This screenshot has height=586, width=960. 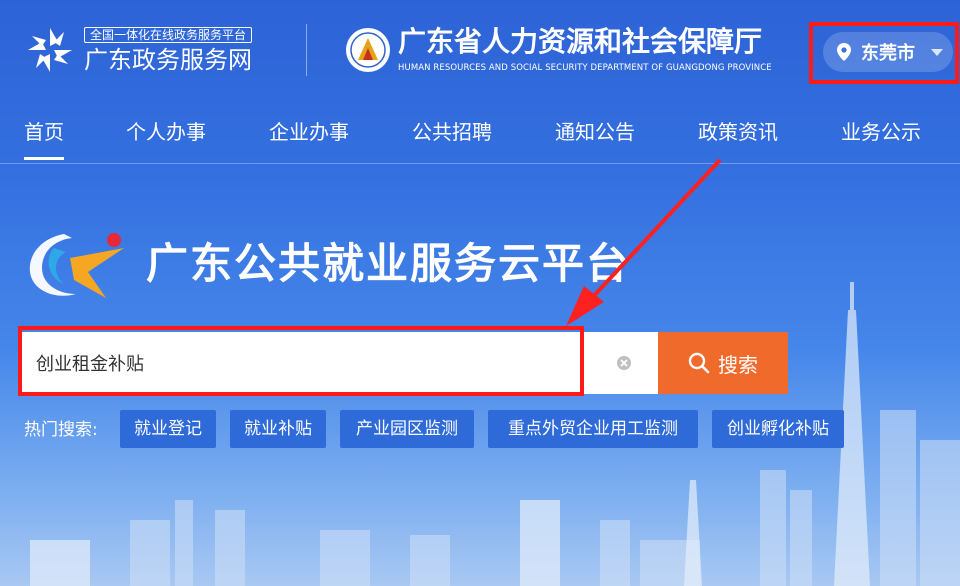 I want to click on clear-icon, so click(x=624, y=363).